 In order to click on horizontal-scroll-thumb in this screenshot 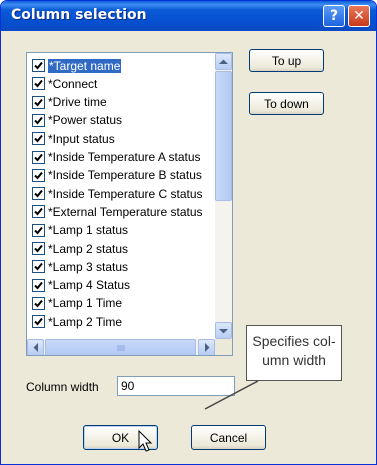, I will do `click(120, 347)`.